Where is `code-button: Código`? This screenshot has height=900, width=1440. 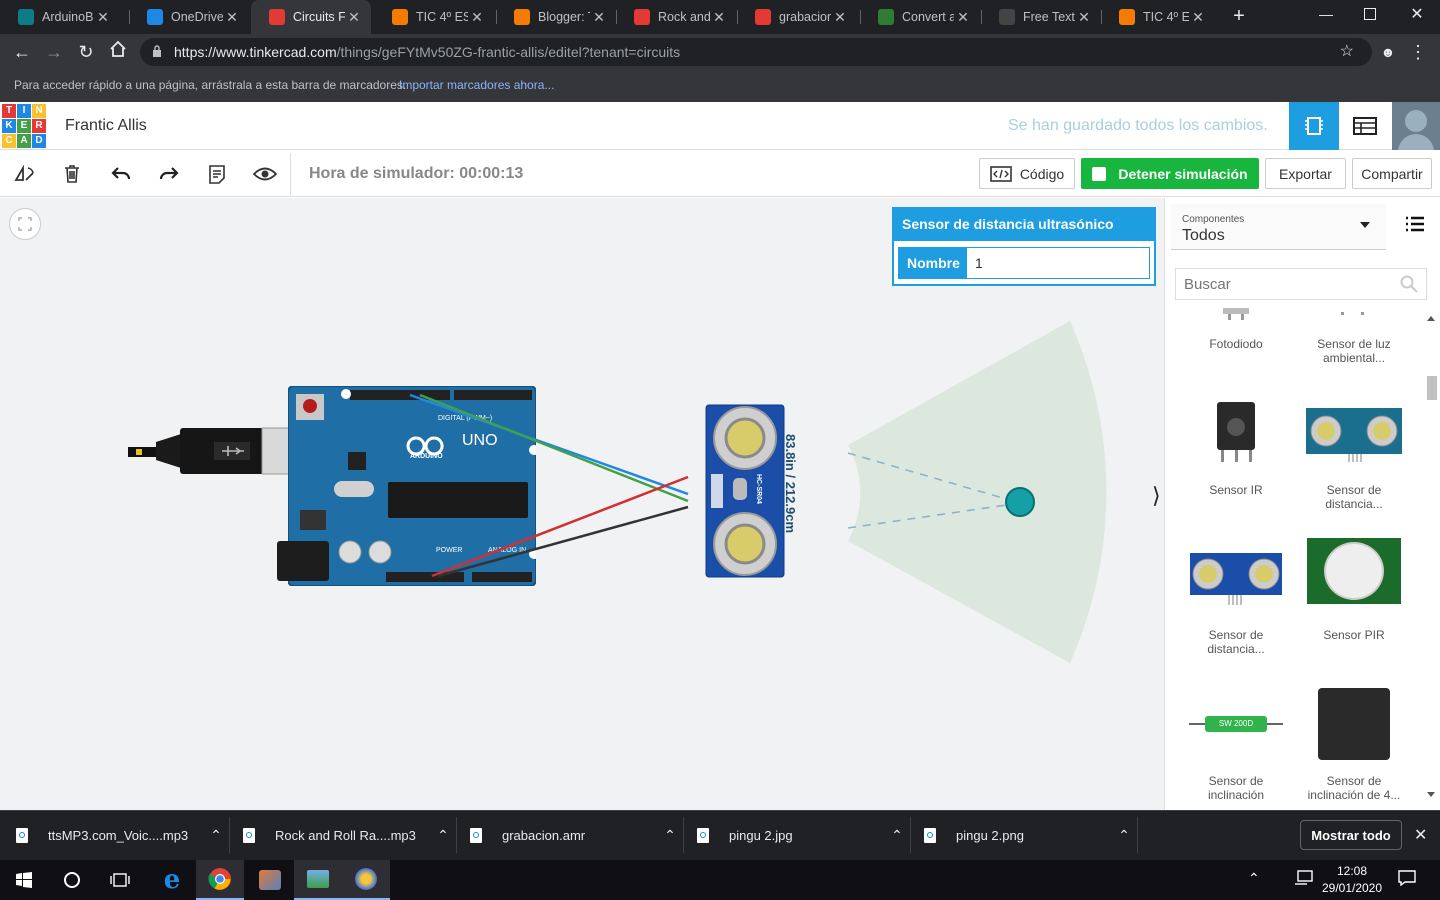 code-button: Código is located at coordinates (1027, 173).